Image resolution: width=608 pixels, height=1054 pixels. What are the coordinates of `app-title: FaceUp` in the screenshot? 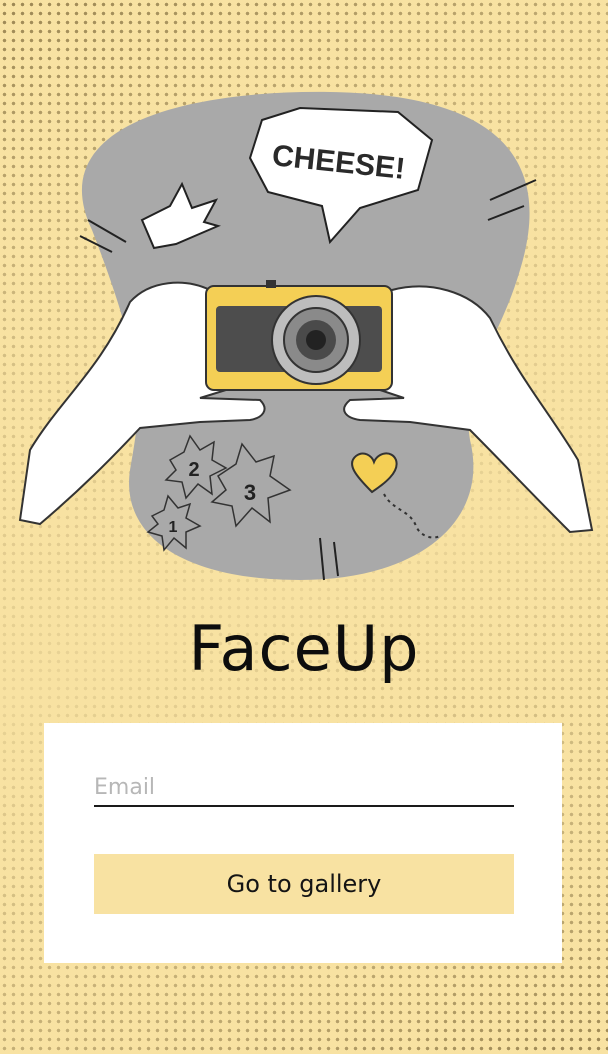 It's located at (304, 648).